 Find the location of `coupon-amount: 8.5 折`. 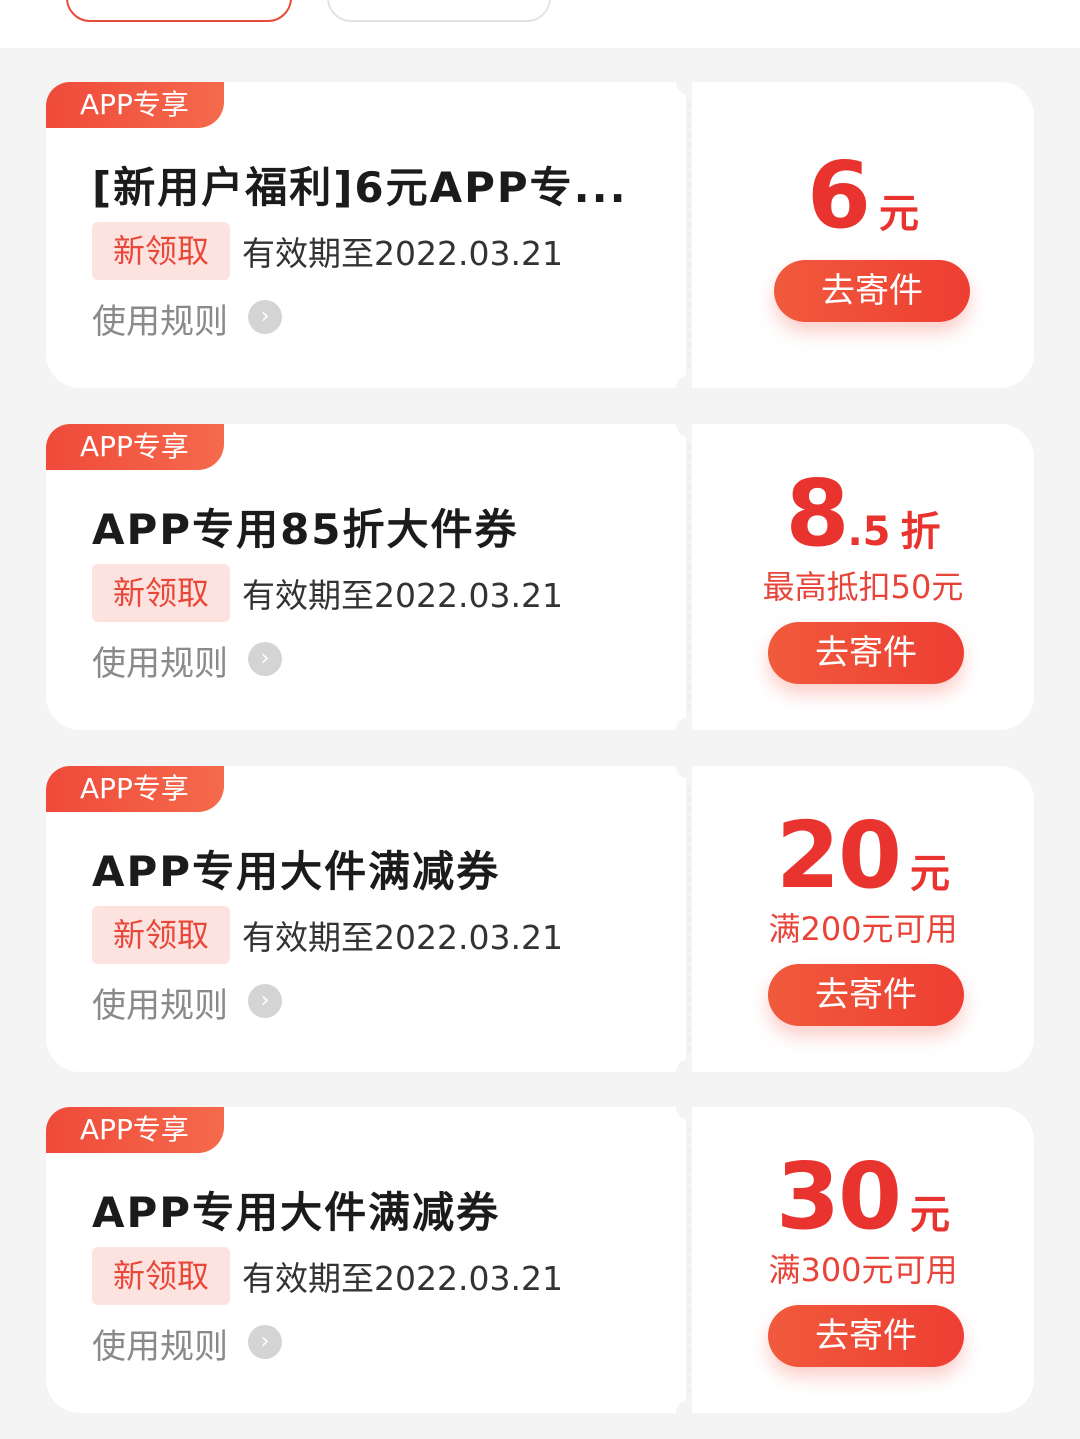

coupon-amount: 8.5 折 is located at coordinates (863, 513).